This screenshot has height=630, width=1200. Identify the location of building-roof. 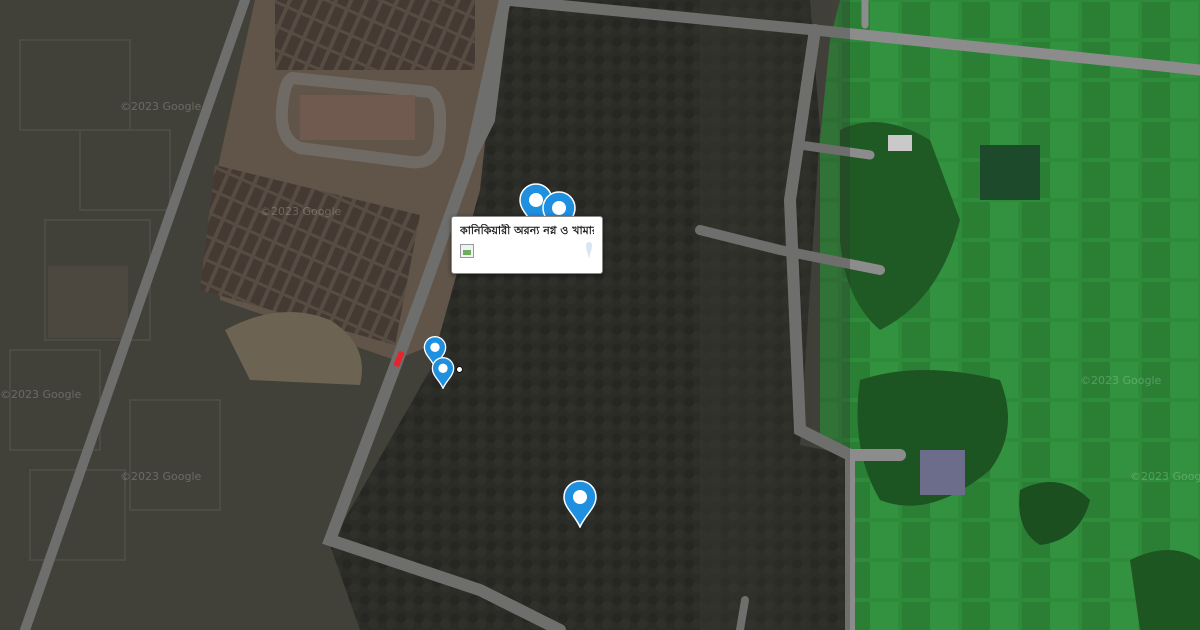
(942, 472).